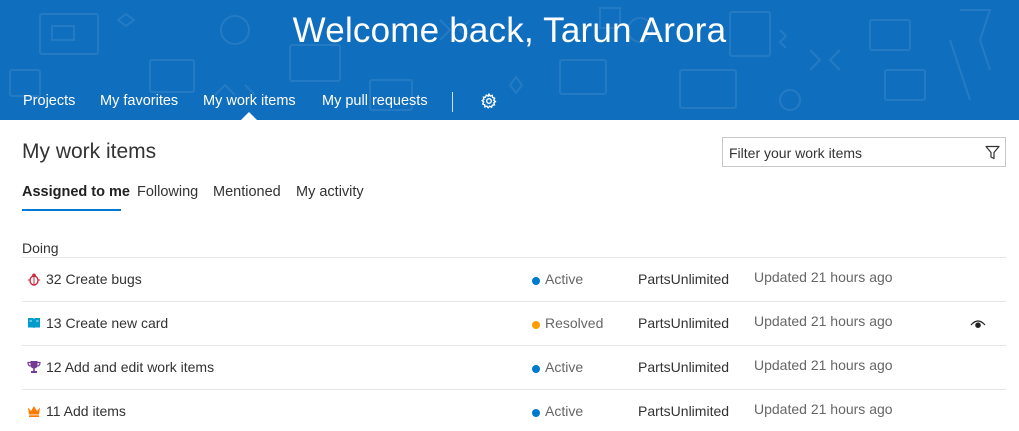 The height and width of the screenshot is (431, 1019). Describe the element at coordinates (489, 101) in the screenshot. I see `gear-icon` at that location.